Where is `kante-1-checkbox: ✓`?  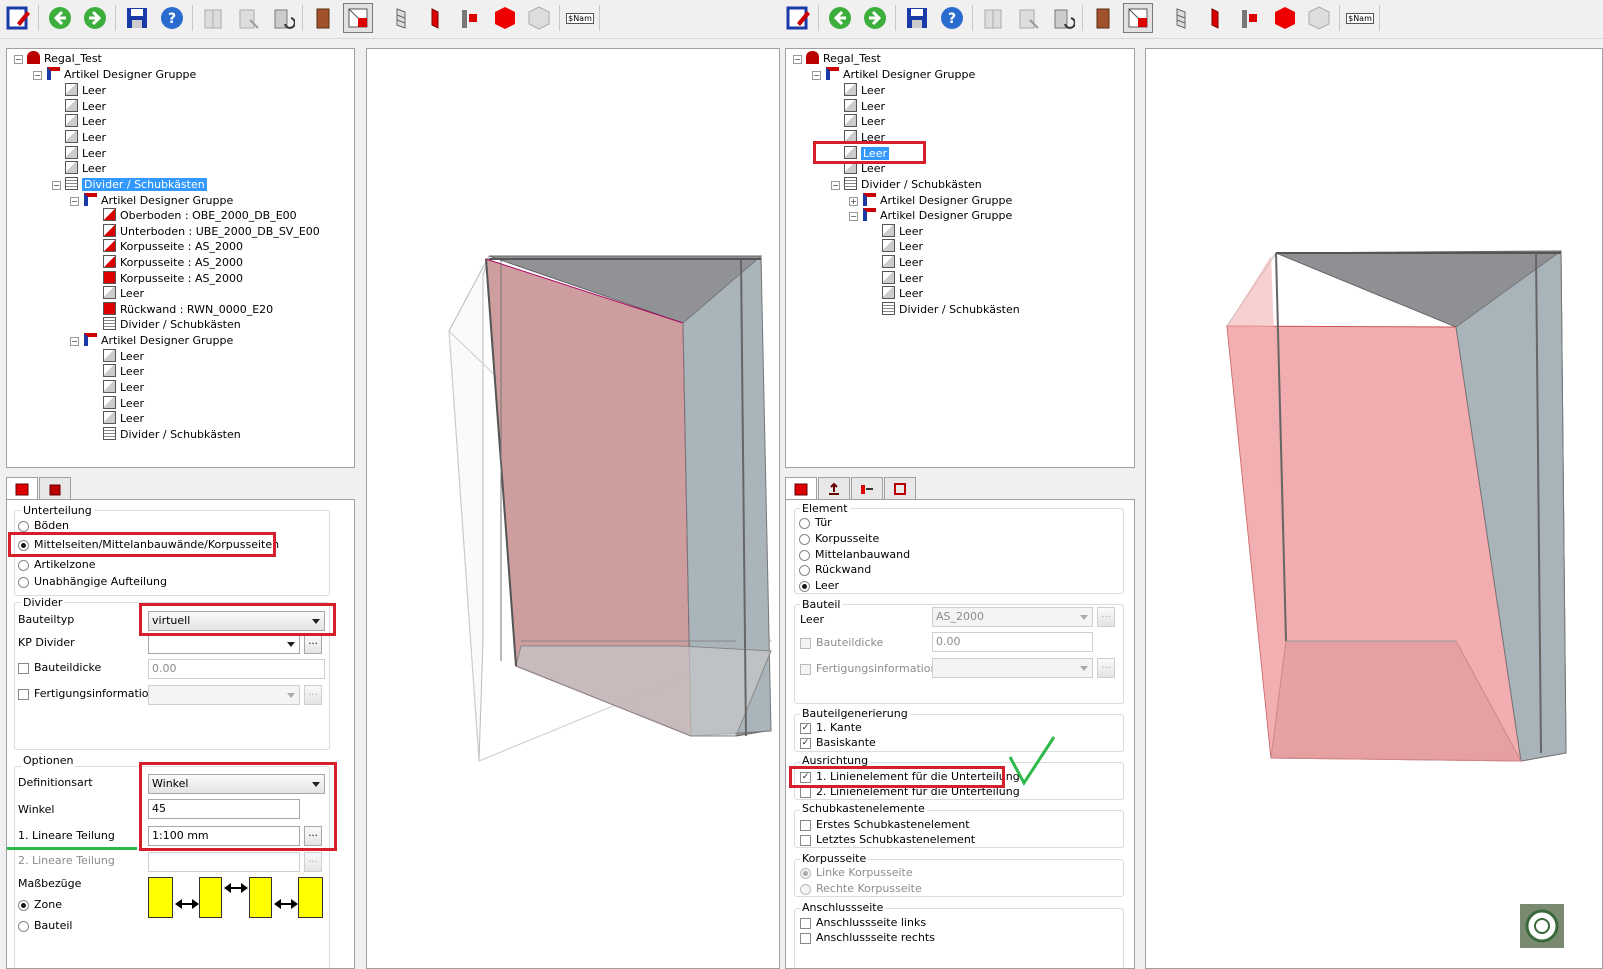
kante-1-checkbox: ✓ is located at coordinates (805, 728).